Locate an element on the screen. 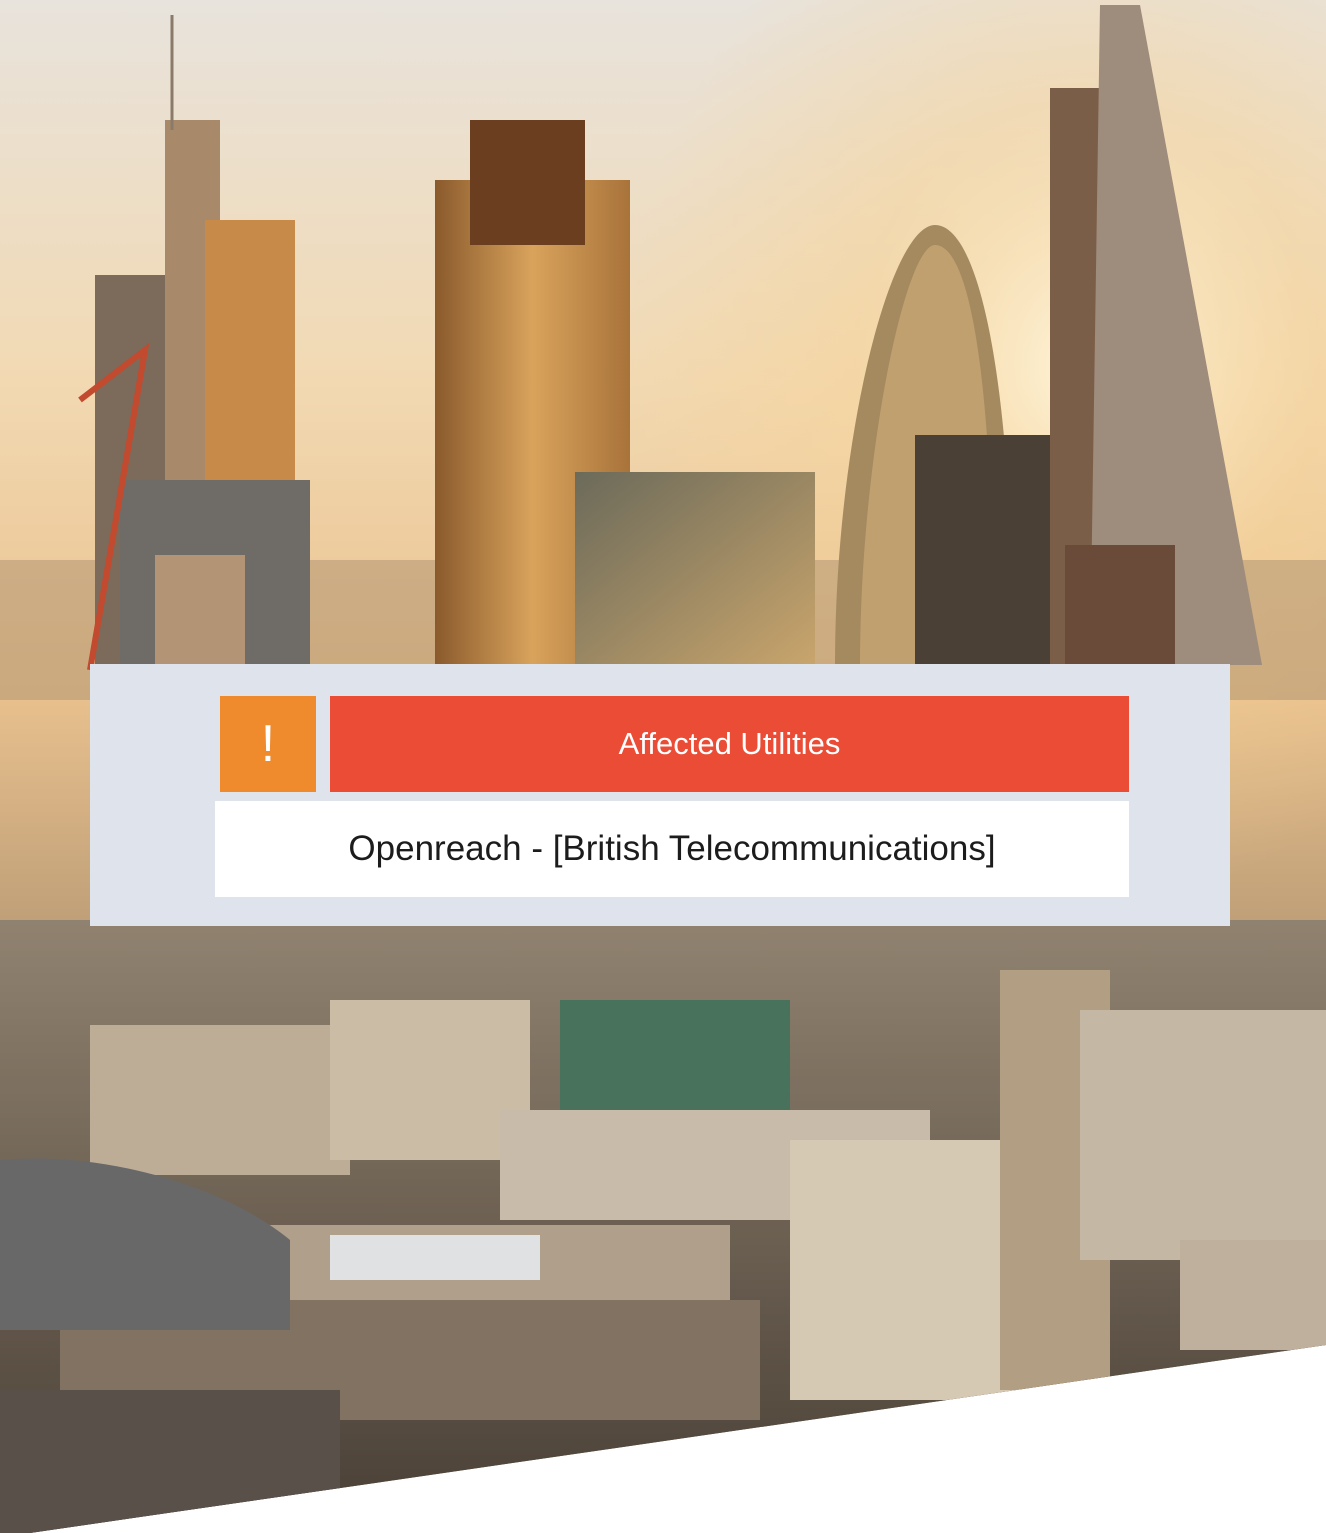  exclamation-icon: ! is located at coordinates (268, 744).